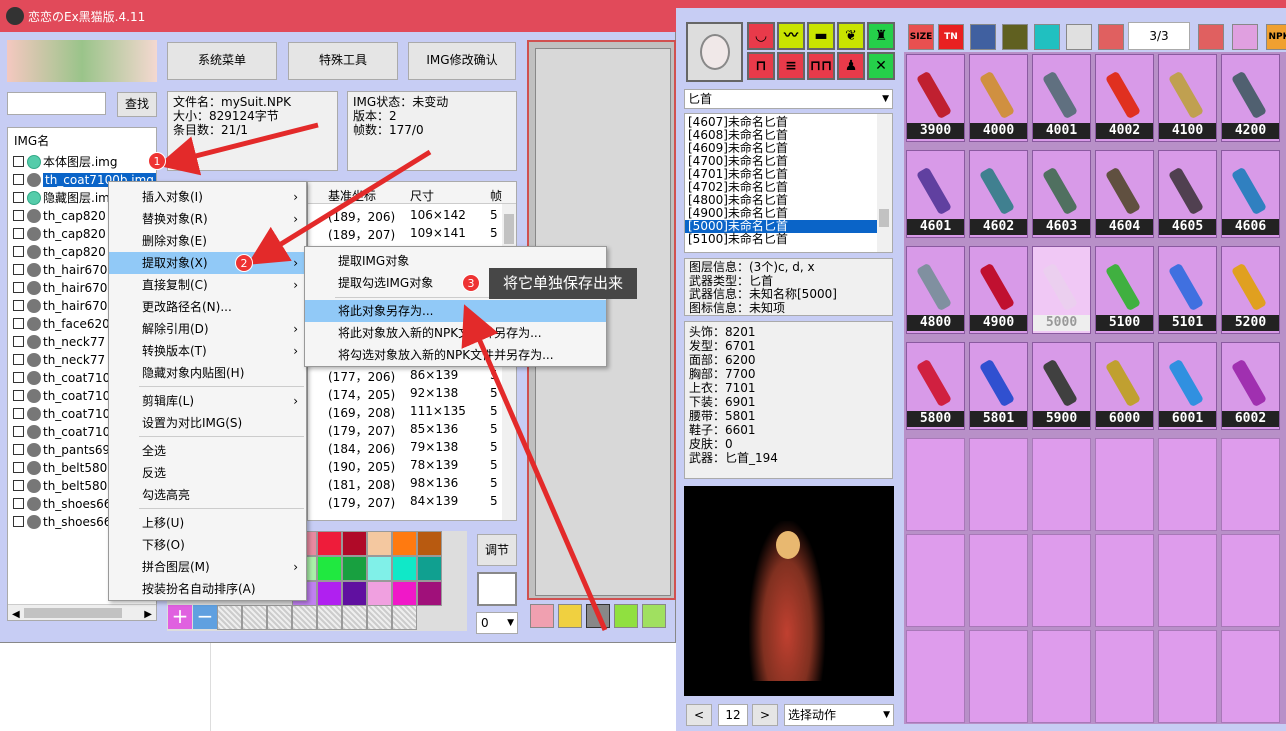  Describe the element at coordinates (1187, 290) in the screenshot. I see `weapon-cell: 5101` at that location.